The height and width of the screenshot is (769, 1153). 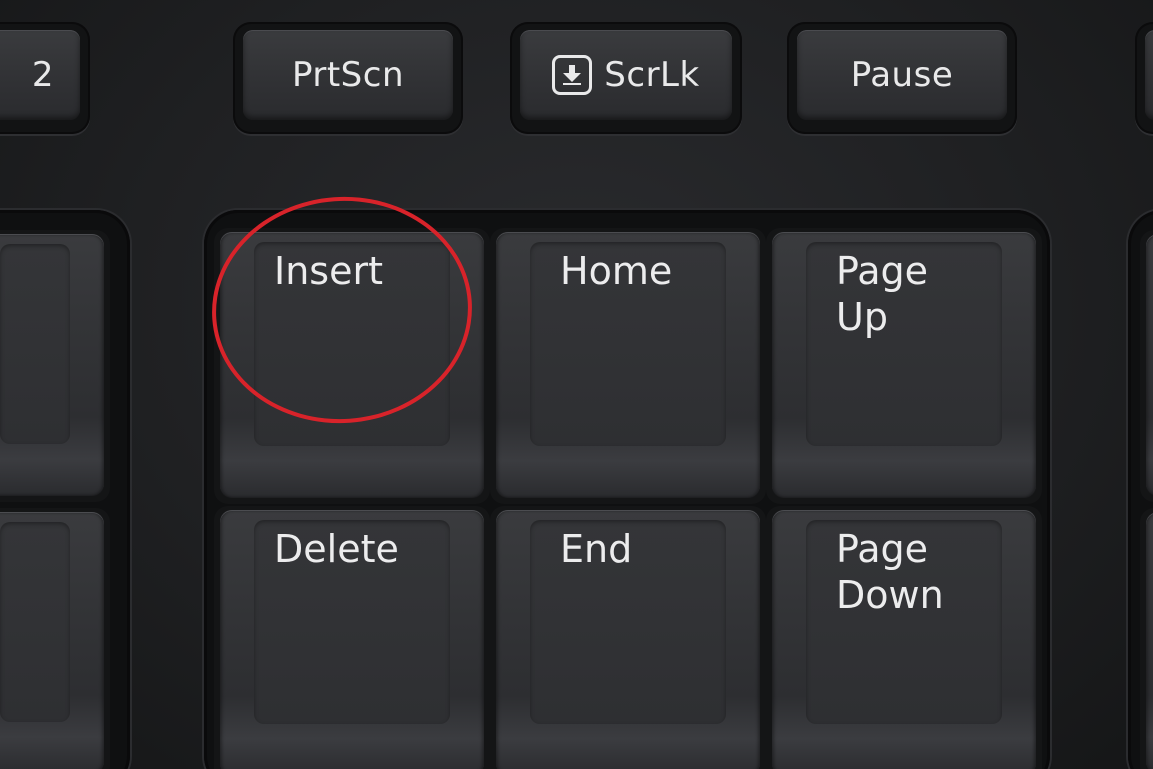 I want to click on key-delete: Delete, so click(x=352, y=637).